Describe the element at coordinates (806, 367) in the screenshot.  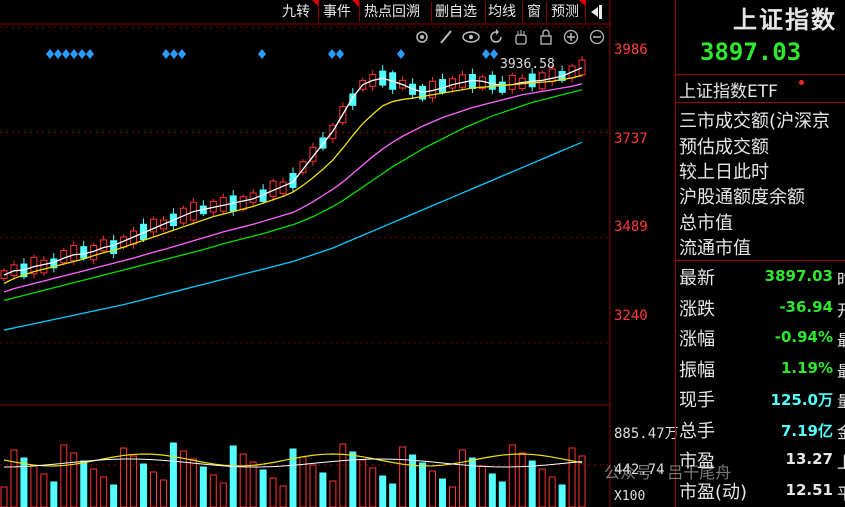
I see `stat-value: 1.19%` at that location.